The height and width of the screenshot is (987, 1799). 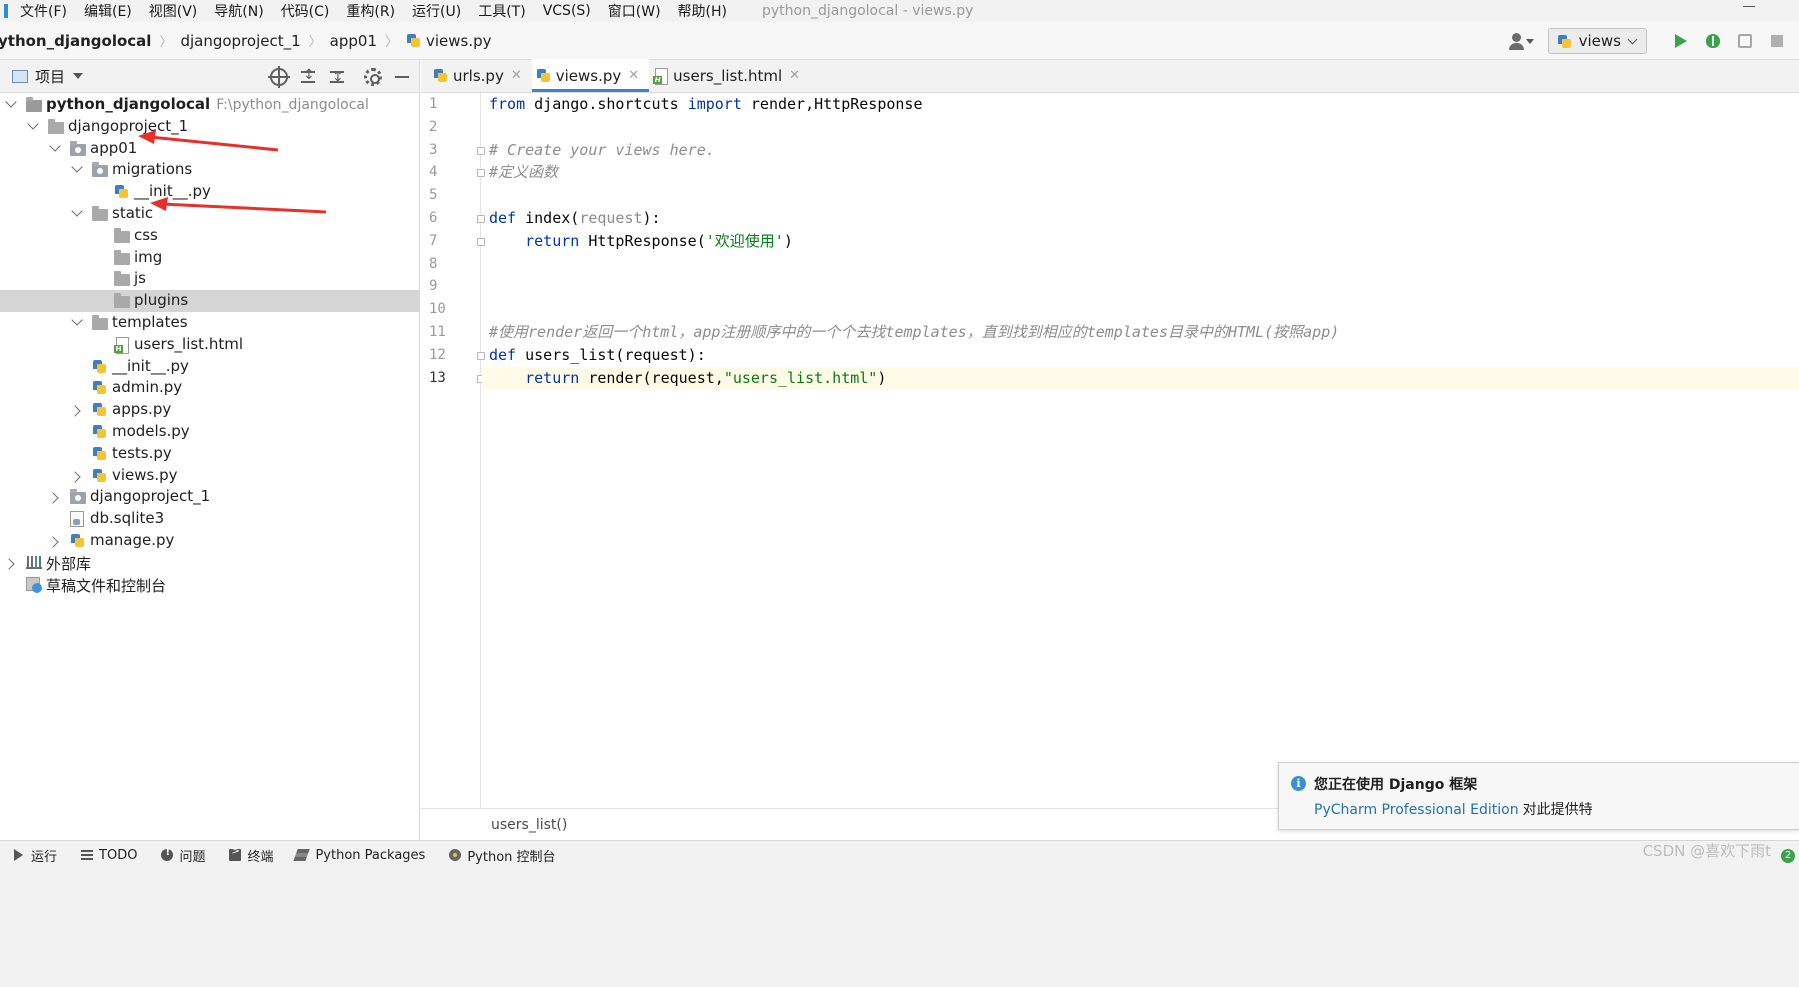 I want to click on tab-users-list-html: users_list.html ✕, so click(x=729, y=75).